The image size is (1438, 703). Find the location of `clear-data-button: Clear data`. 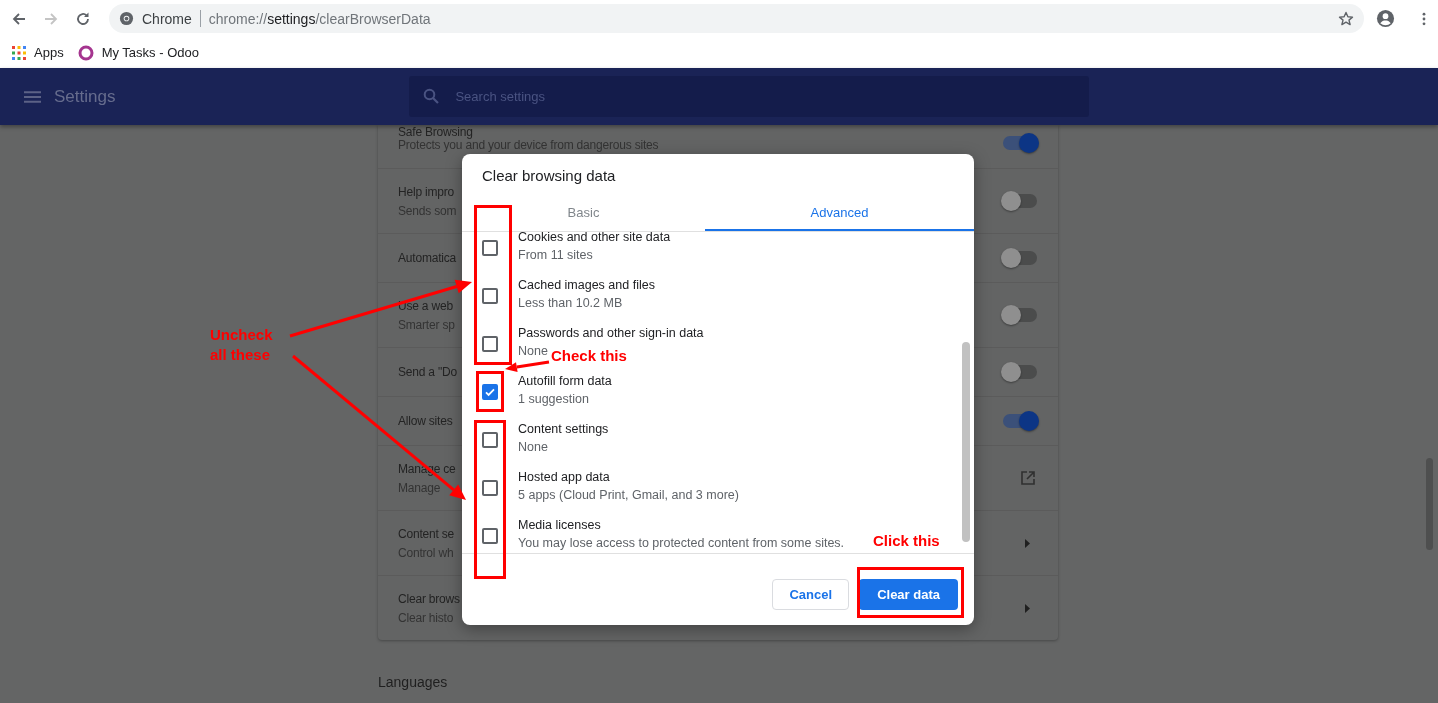

clear-data-button: Clear data is located at coordinates (908, 594).